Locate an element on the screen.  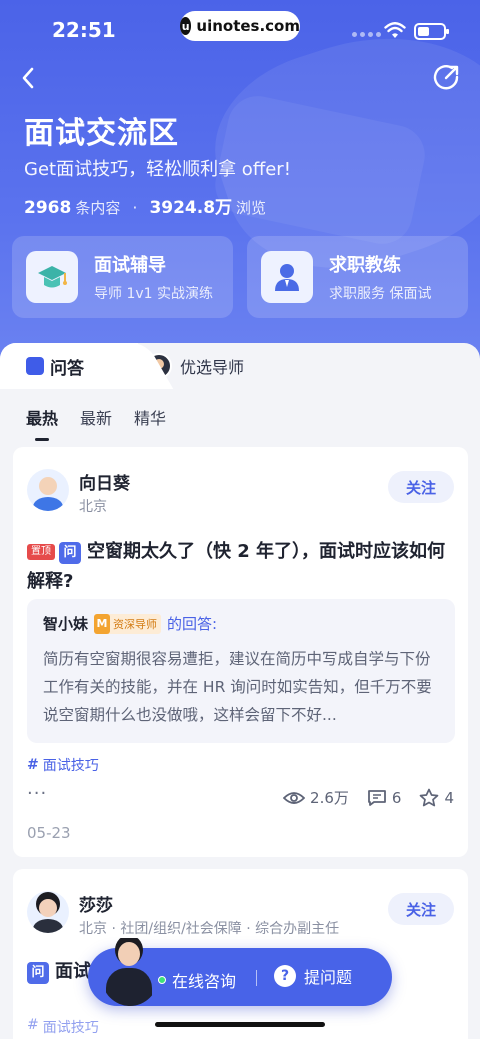
question-mark-icon: ? is located at coordinates (285, 976).